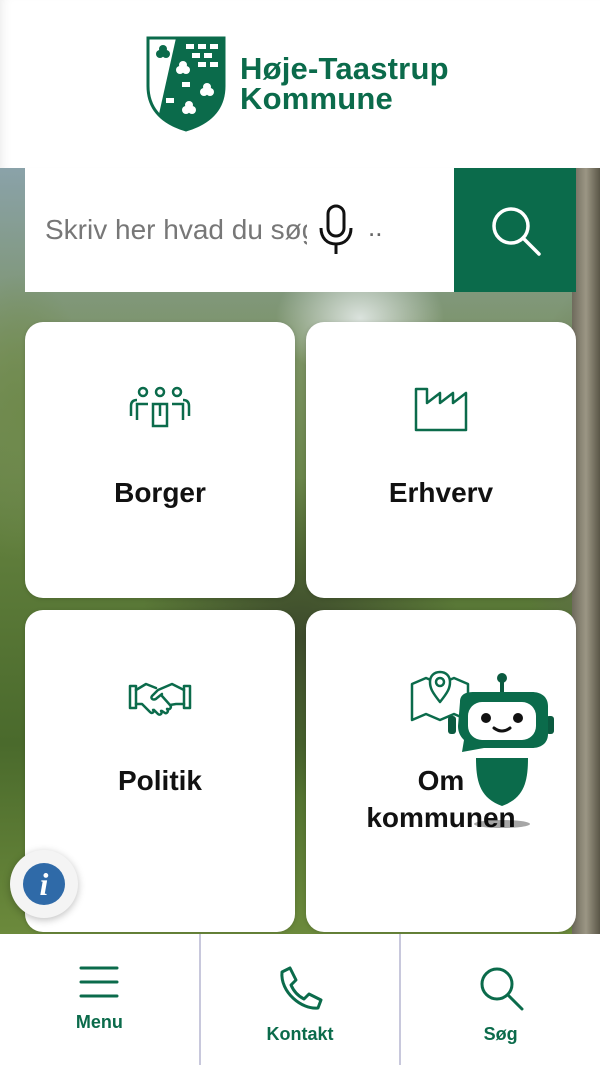 The width and height of the screenshot is (600, 1065). I want to click on factory-icon, so click(441, 409).